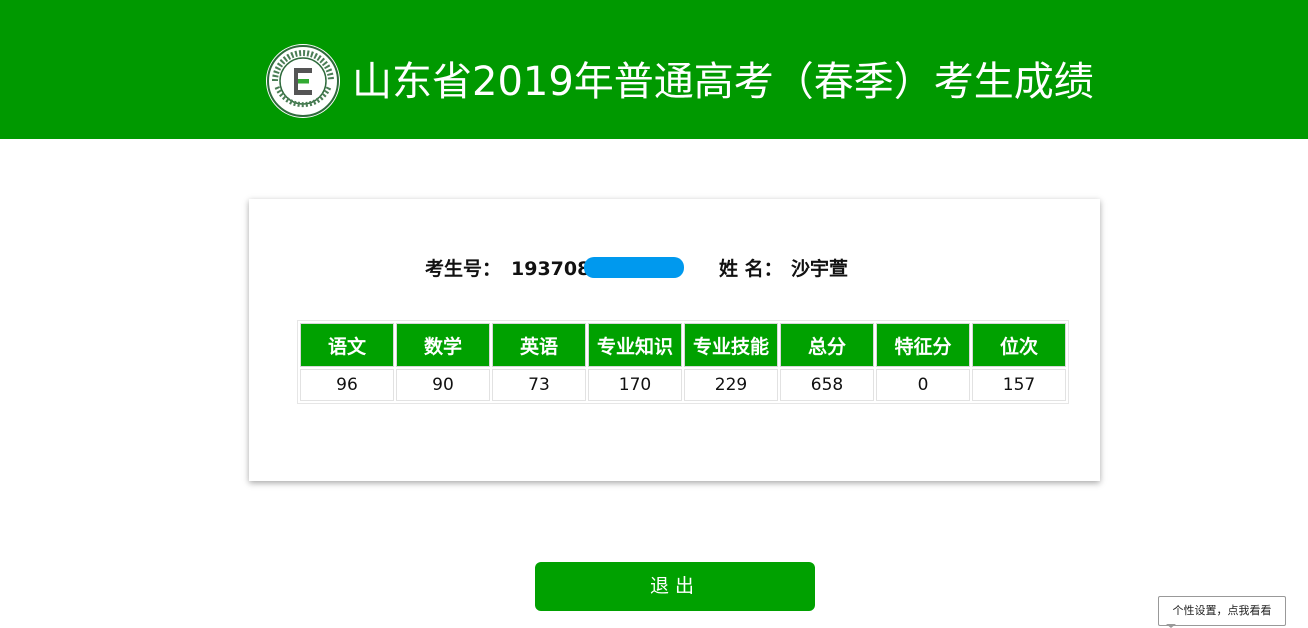 Image resolution: width=1308 pixels, height=628 pixels. Describe the element at coordinates (1019, 385) in the screenshot. I see `score-rank: 157` at that location.